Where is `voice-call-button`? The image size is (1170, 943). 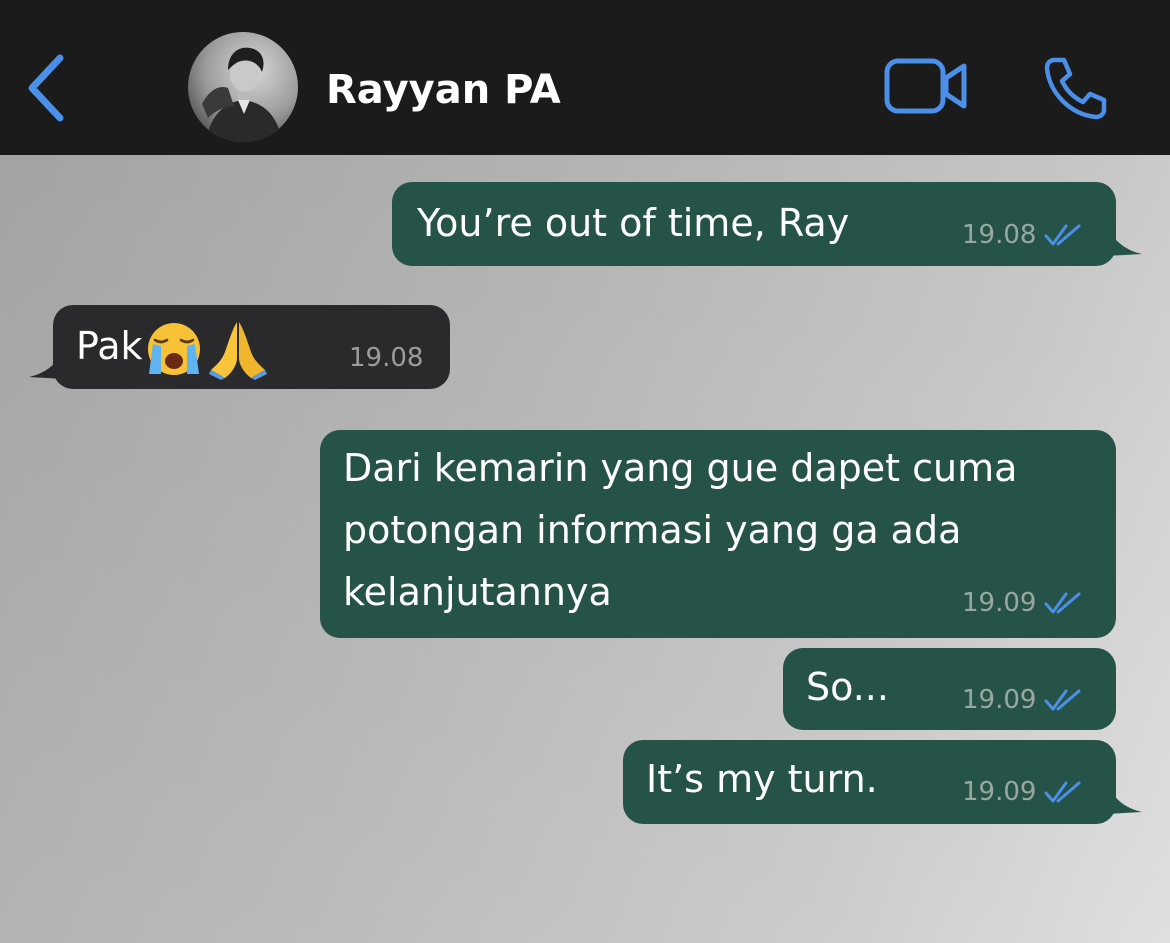
voice-call-button is located at coordinates (1075, 87).